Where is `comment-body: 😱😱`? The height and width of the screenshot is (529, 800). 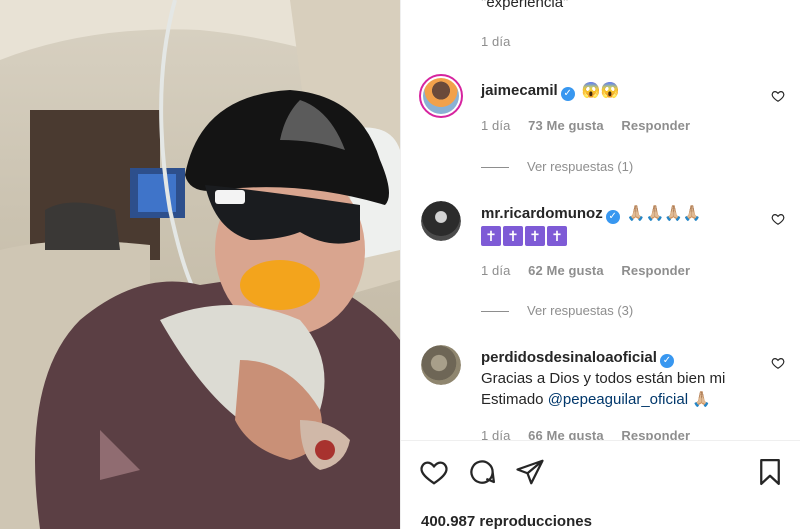
comment-body: 😱😱 is located at coordinates (600, 90).